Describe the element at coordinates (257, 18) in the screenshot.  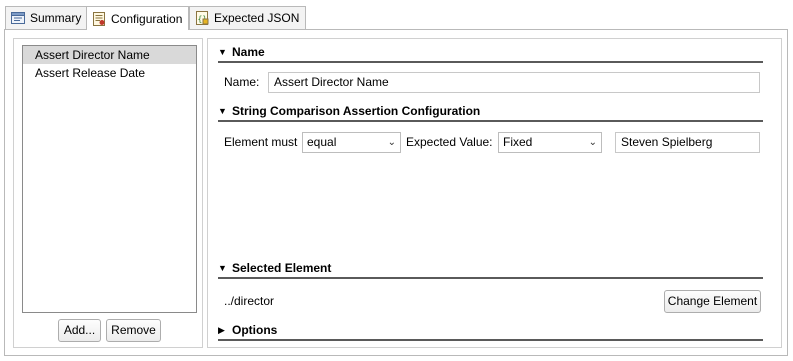
I see `tab-label: Expected JSON` at that location.